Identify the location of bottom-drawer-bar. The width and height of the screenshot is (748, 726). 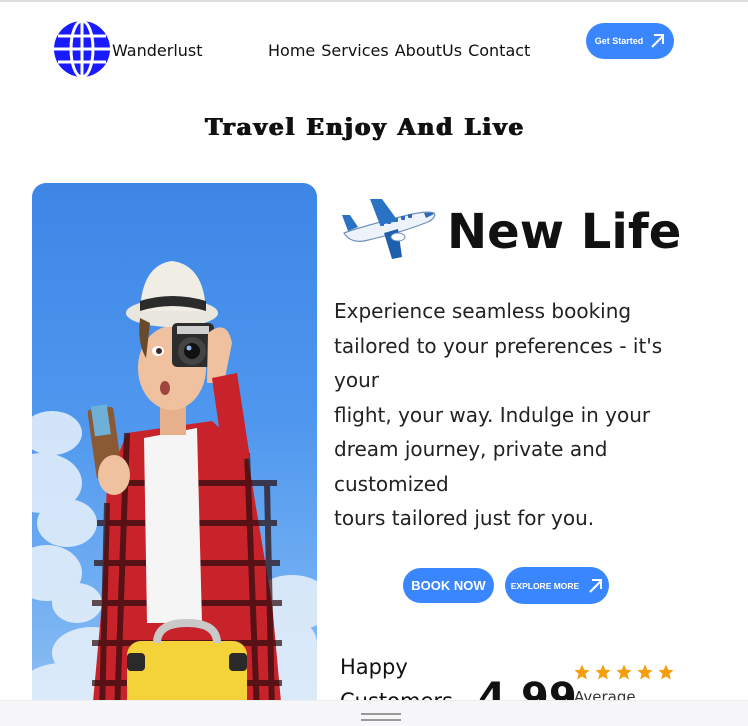
(374, 713).